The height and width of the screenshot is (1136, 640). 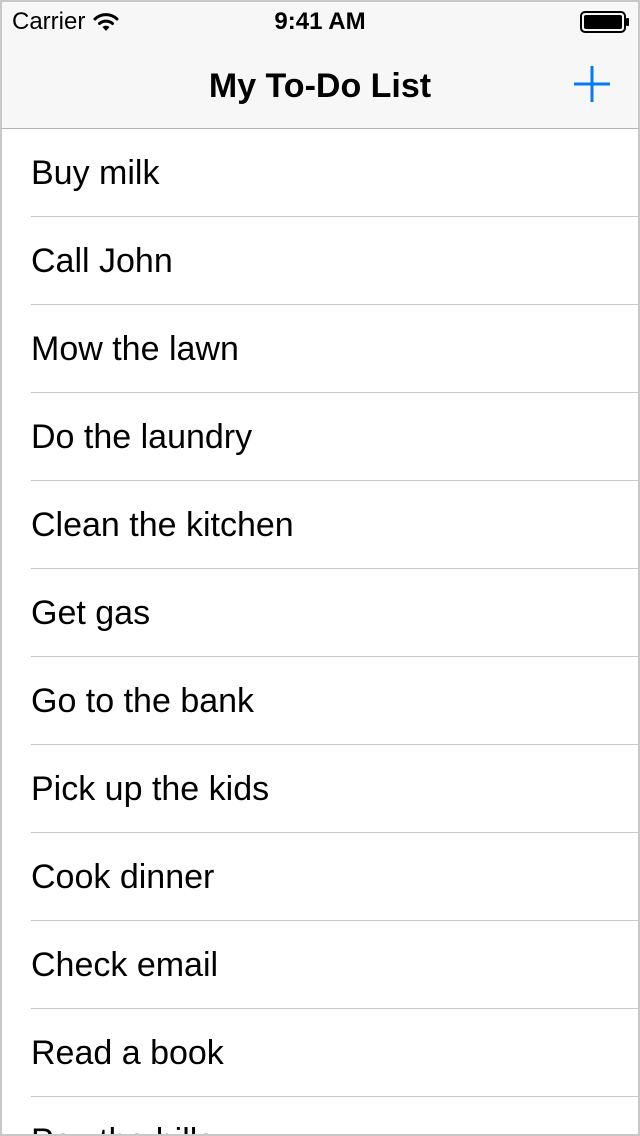 I want to click on page-title: My To-Do List, so click(x=320, y=86).